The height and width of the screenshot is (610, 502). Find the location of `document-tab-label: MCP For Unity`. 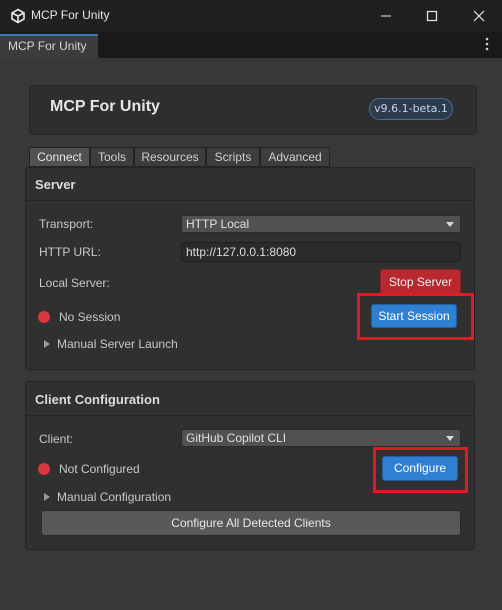

document-tab-label: MCP For Unity is located at coordinates (47, 46).